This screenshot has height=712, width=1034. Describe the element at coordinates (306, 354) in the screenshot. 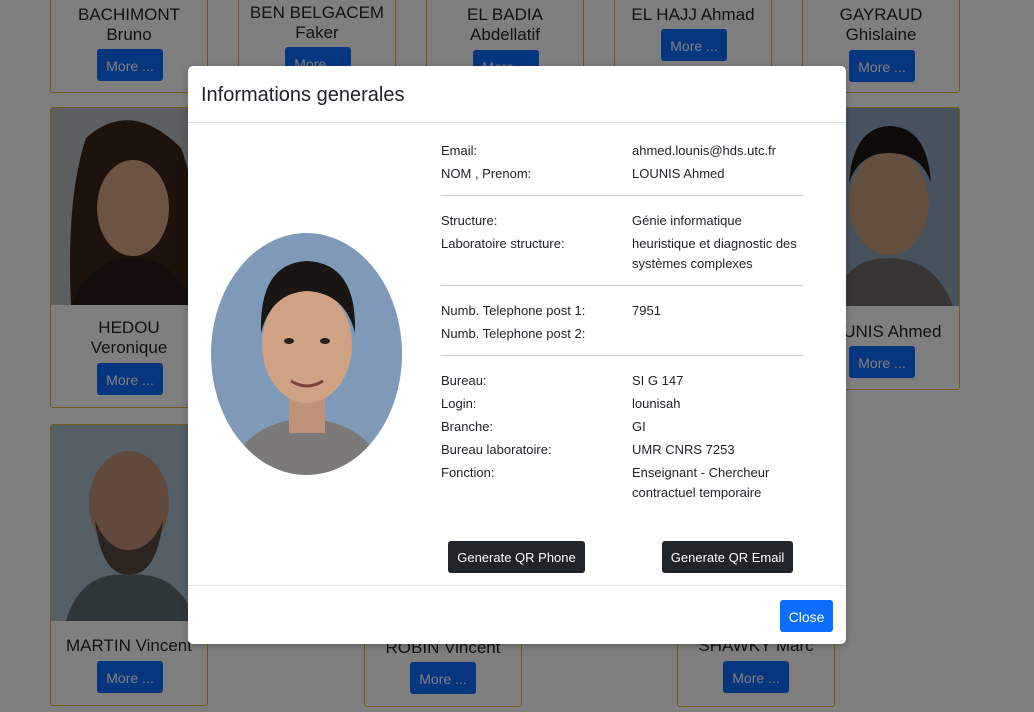

I see `profile-photo` at that location.